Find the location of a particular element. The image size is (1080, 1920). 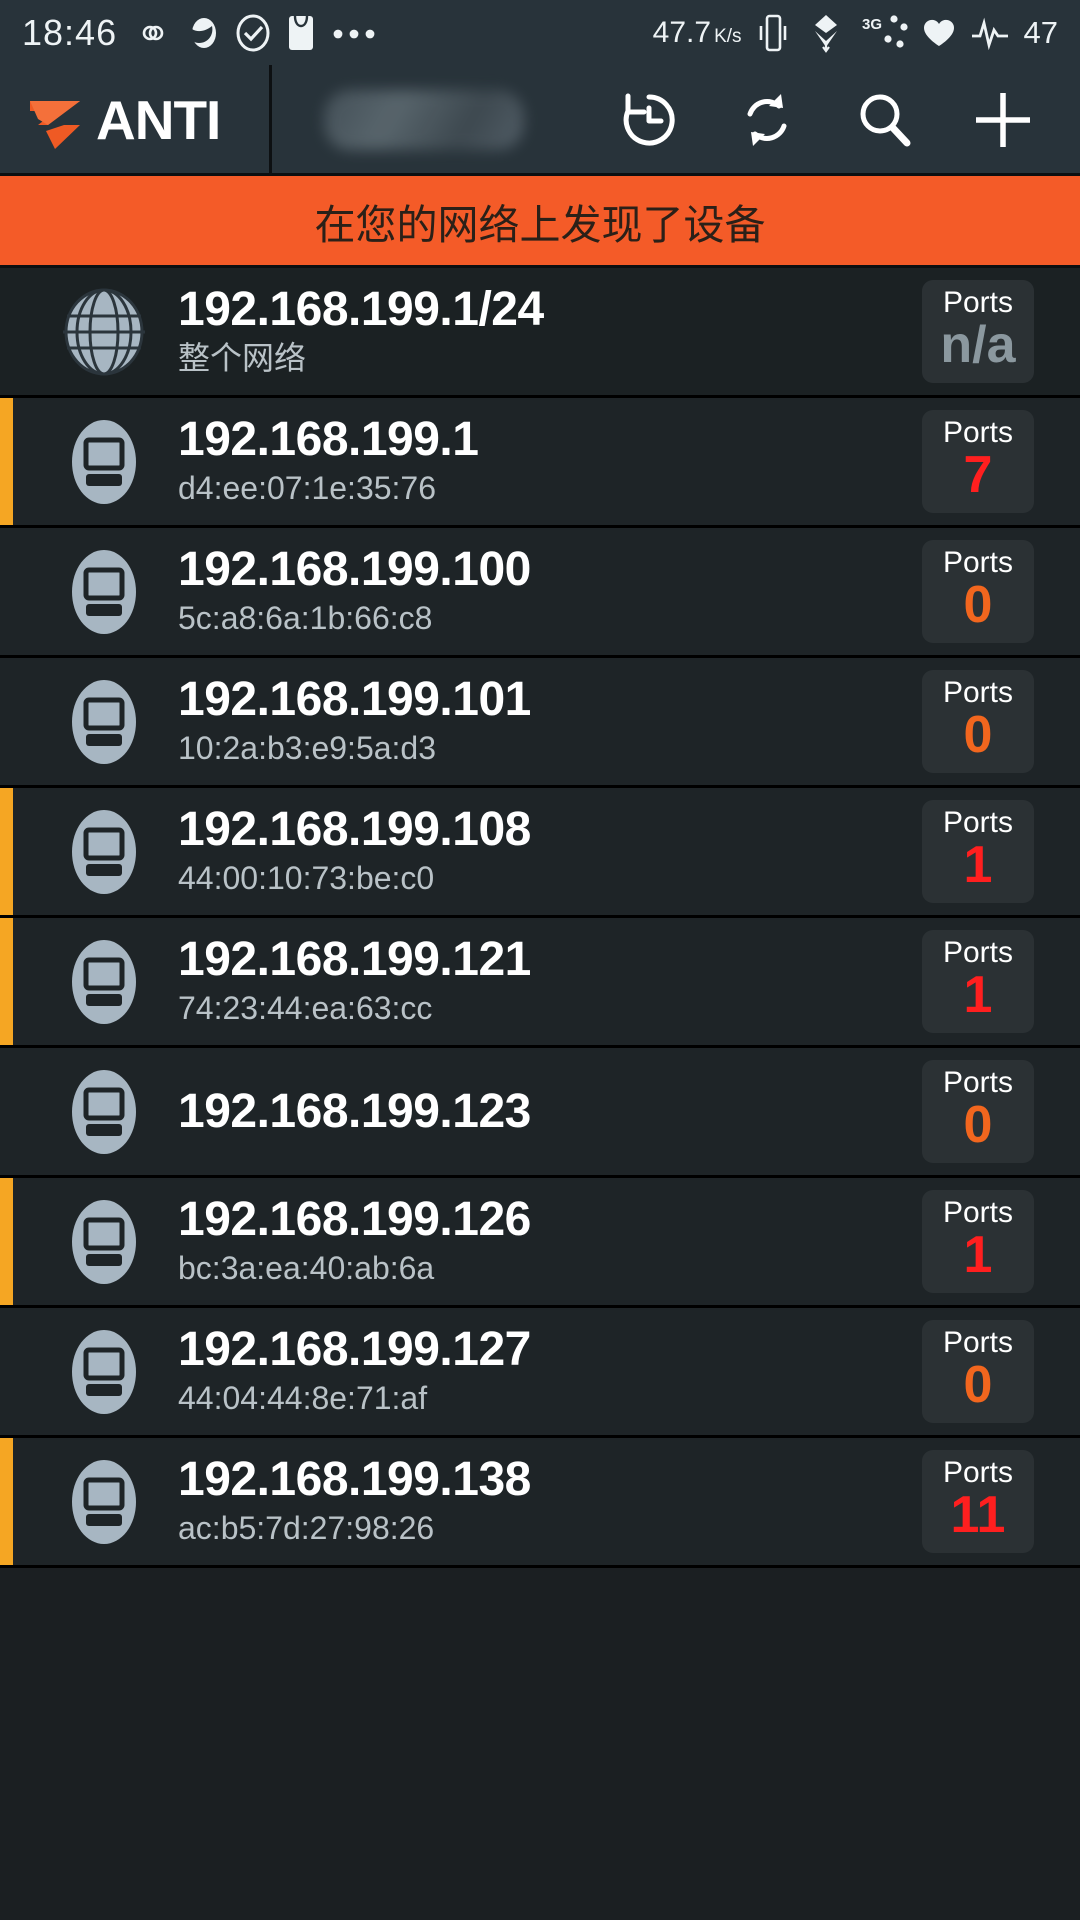

device-ip: 192.168.199.121 is located at coordinates (354, 960).